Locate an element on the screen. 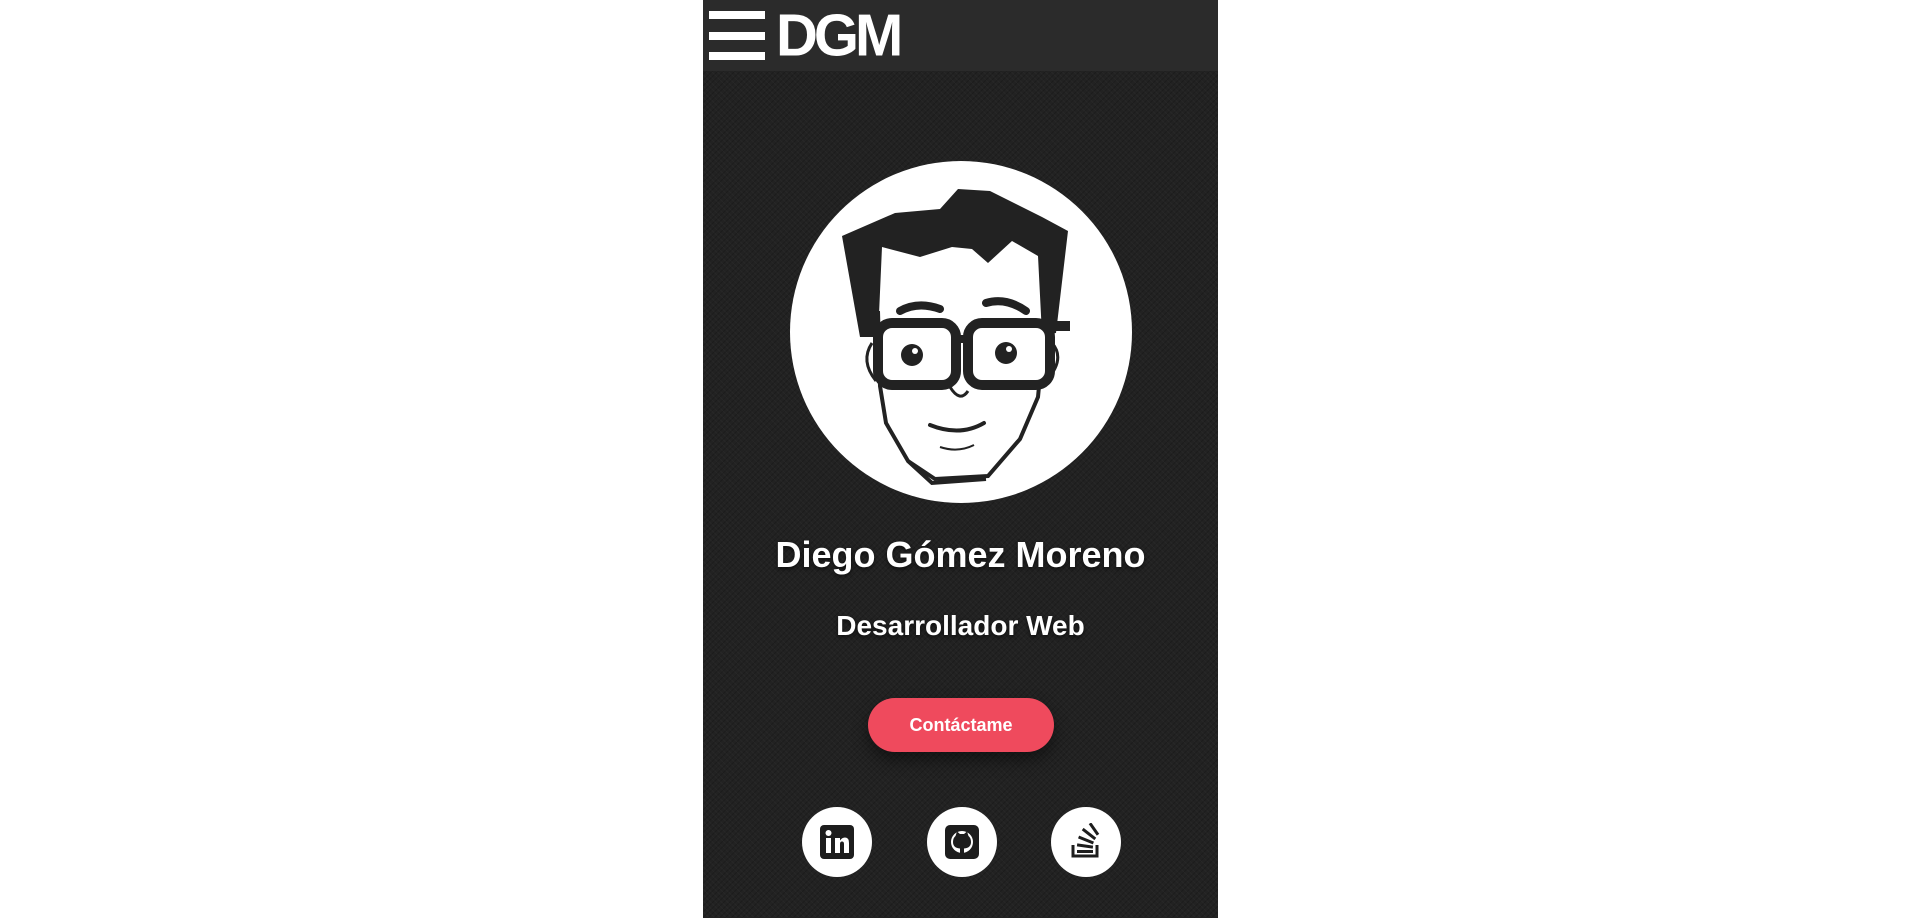 This screenshot has height=918, width=1920. github-link is located at coordinates (962, 842).